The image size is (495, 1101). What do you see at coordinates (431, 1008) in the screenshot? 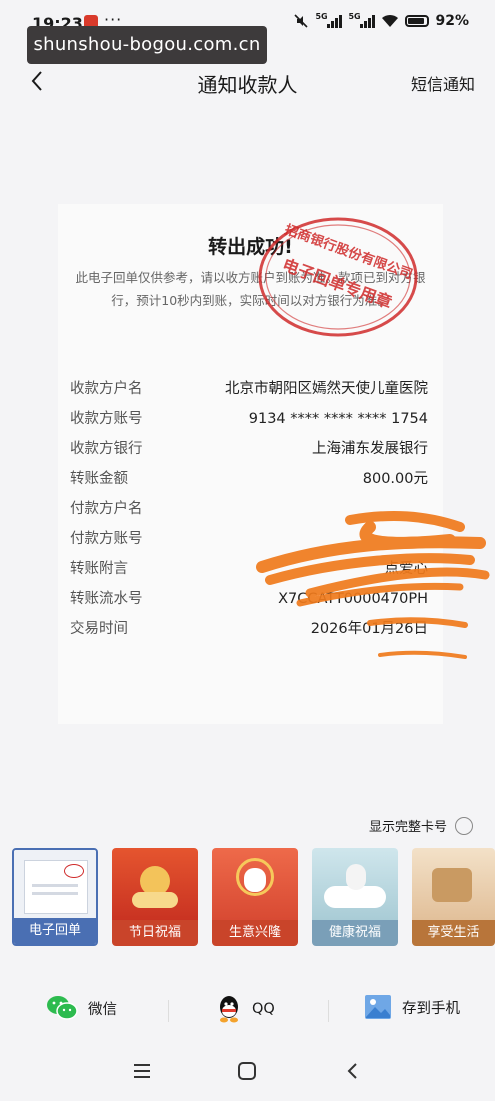
I see `share-label: 存到手机` at bounding box center [431, 1008].